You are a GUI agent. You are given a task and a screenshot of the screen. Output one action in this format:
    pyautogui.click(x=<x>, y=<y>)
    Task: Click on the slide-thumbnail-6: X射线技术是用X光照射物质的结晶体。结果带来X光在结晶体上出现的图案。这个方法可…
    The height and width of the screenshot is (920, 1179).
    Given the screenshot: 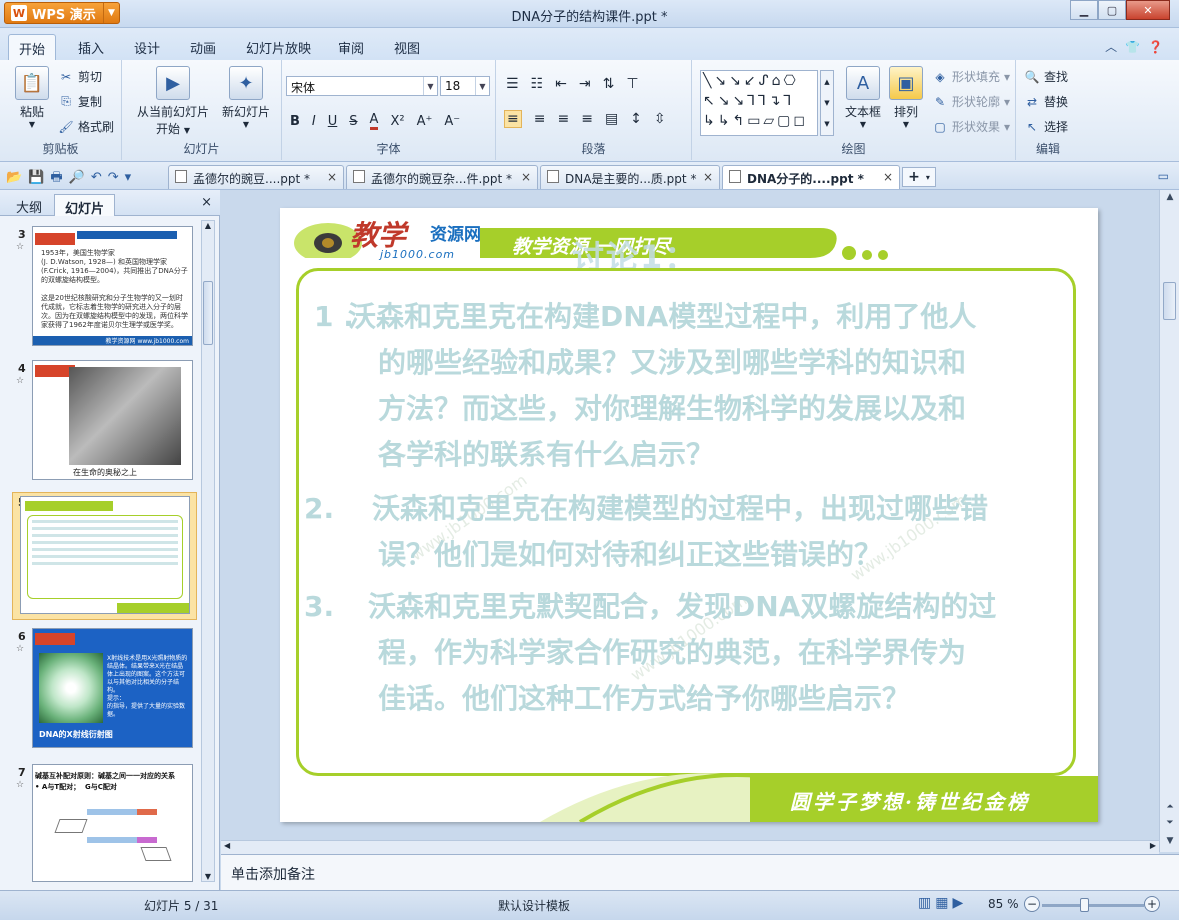 What is the action you would take?
    pyautogui.click(x=112, y=688)
    